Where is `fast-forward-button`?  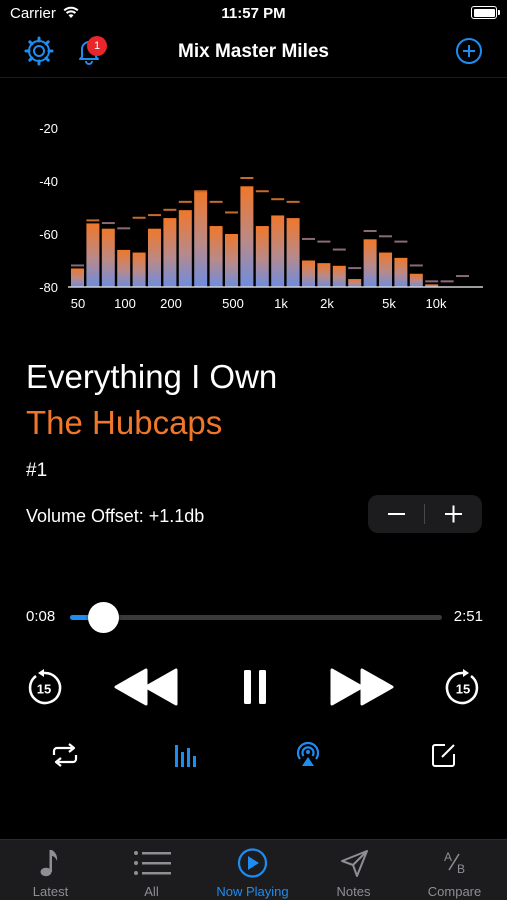
fast-forward-button is located at coordinates (362, 687).